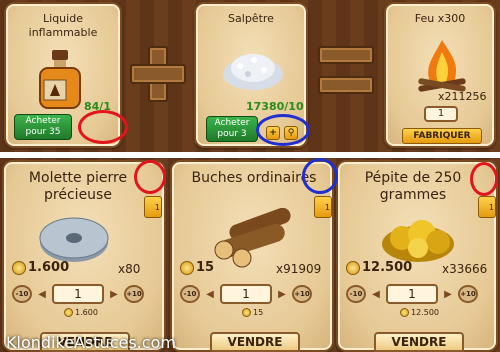  I want to click on buy-salpetre-button: Acheter pour 3, so click(232, 129).